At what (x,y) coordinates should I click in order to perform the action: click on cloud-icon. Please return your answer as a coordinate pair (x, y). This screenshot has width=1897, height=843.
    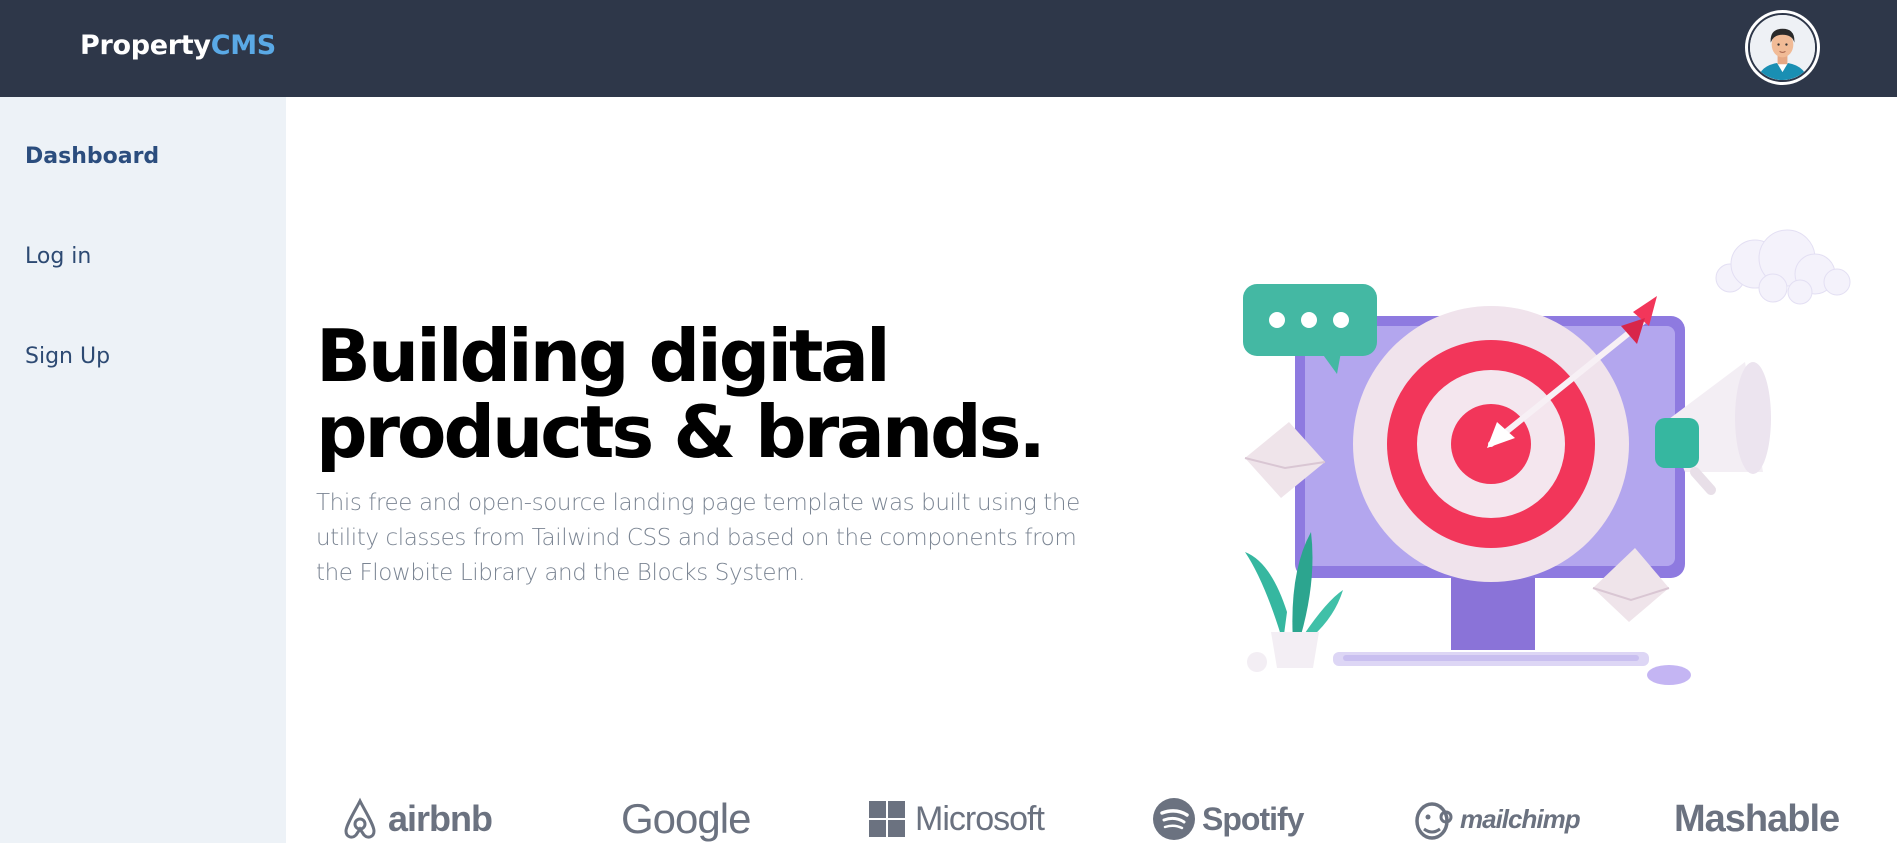
    Looking at the image, I should click on (1783, 267).